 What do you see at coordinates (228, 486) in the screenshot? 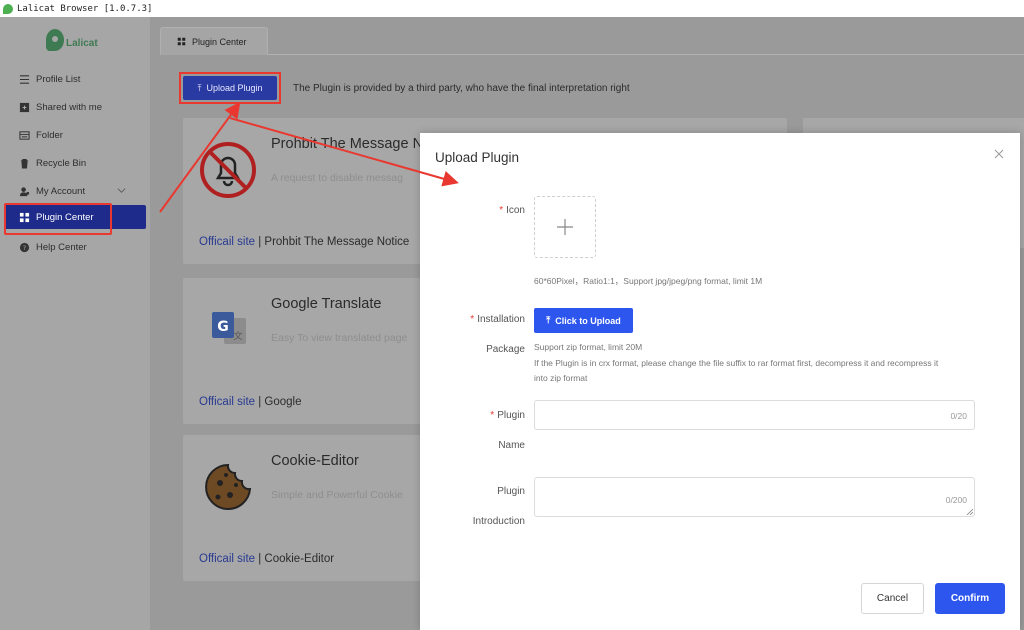
I see `cookie-icon` at bounding box center [228, 486].